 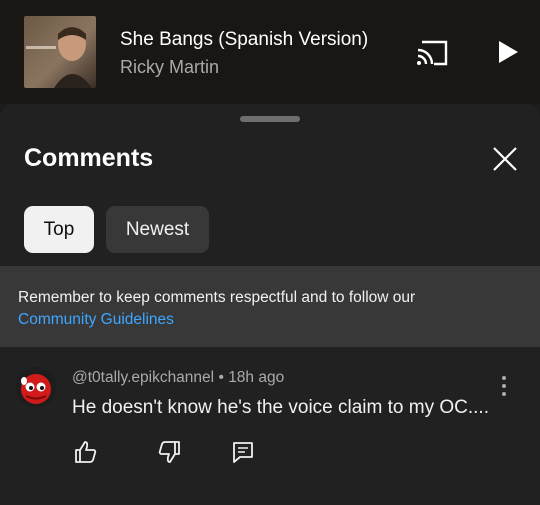 I want to click on chip-label: Newest, so click(x=157, y=229).